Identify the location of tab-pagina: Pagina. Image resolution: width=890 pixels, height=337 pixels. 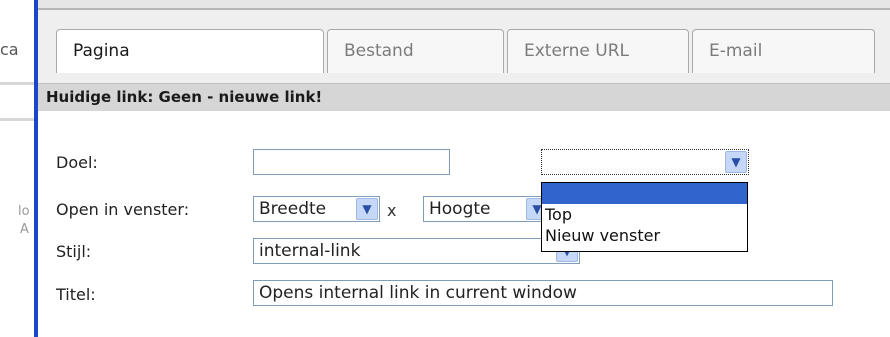
(190, 51).